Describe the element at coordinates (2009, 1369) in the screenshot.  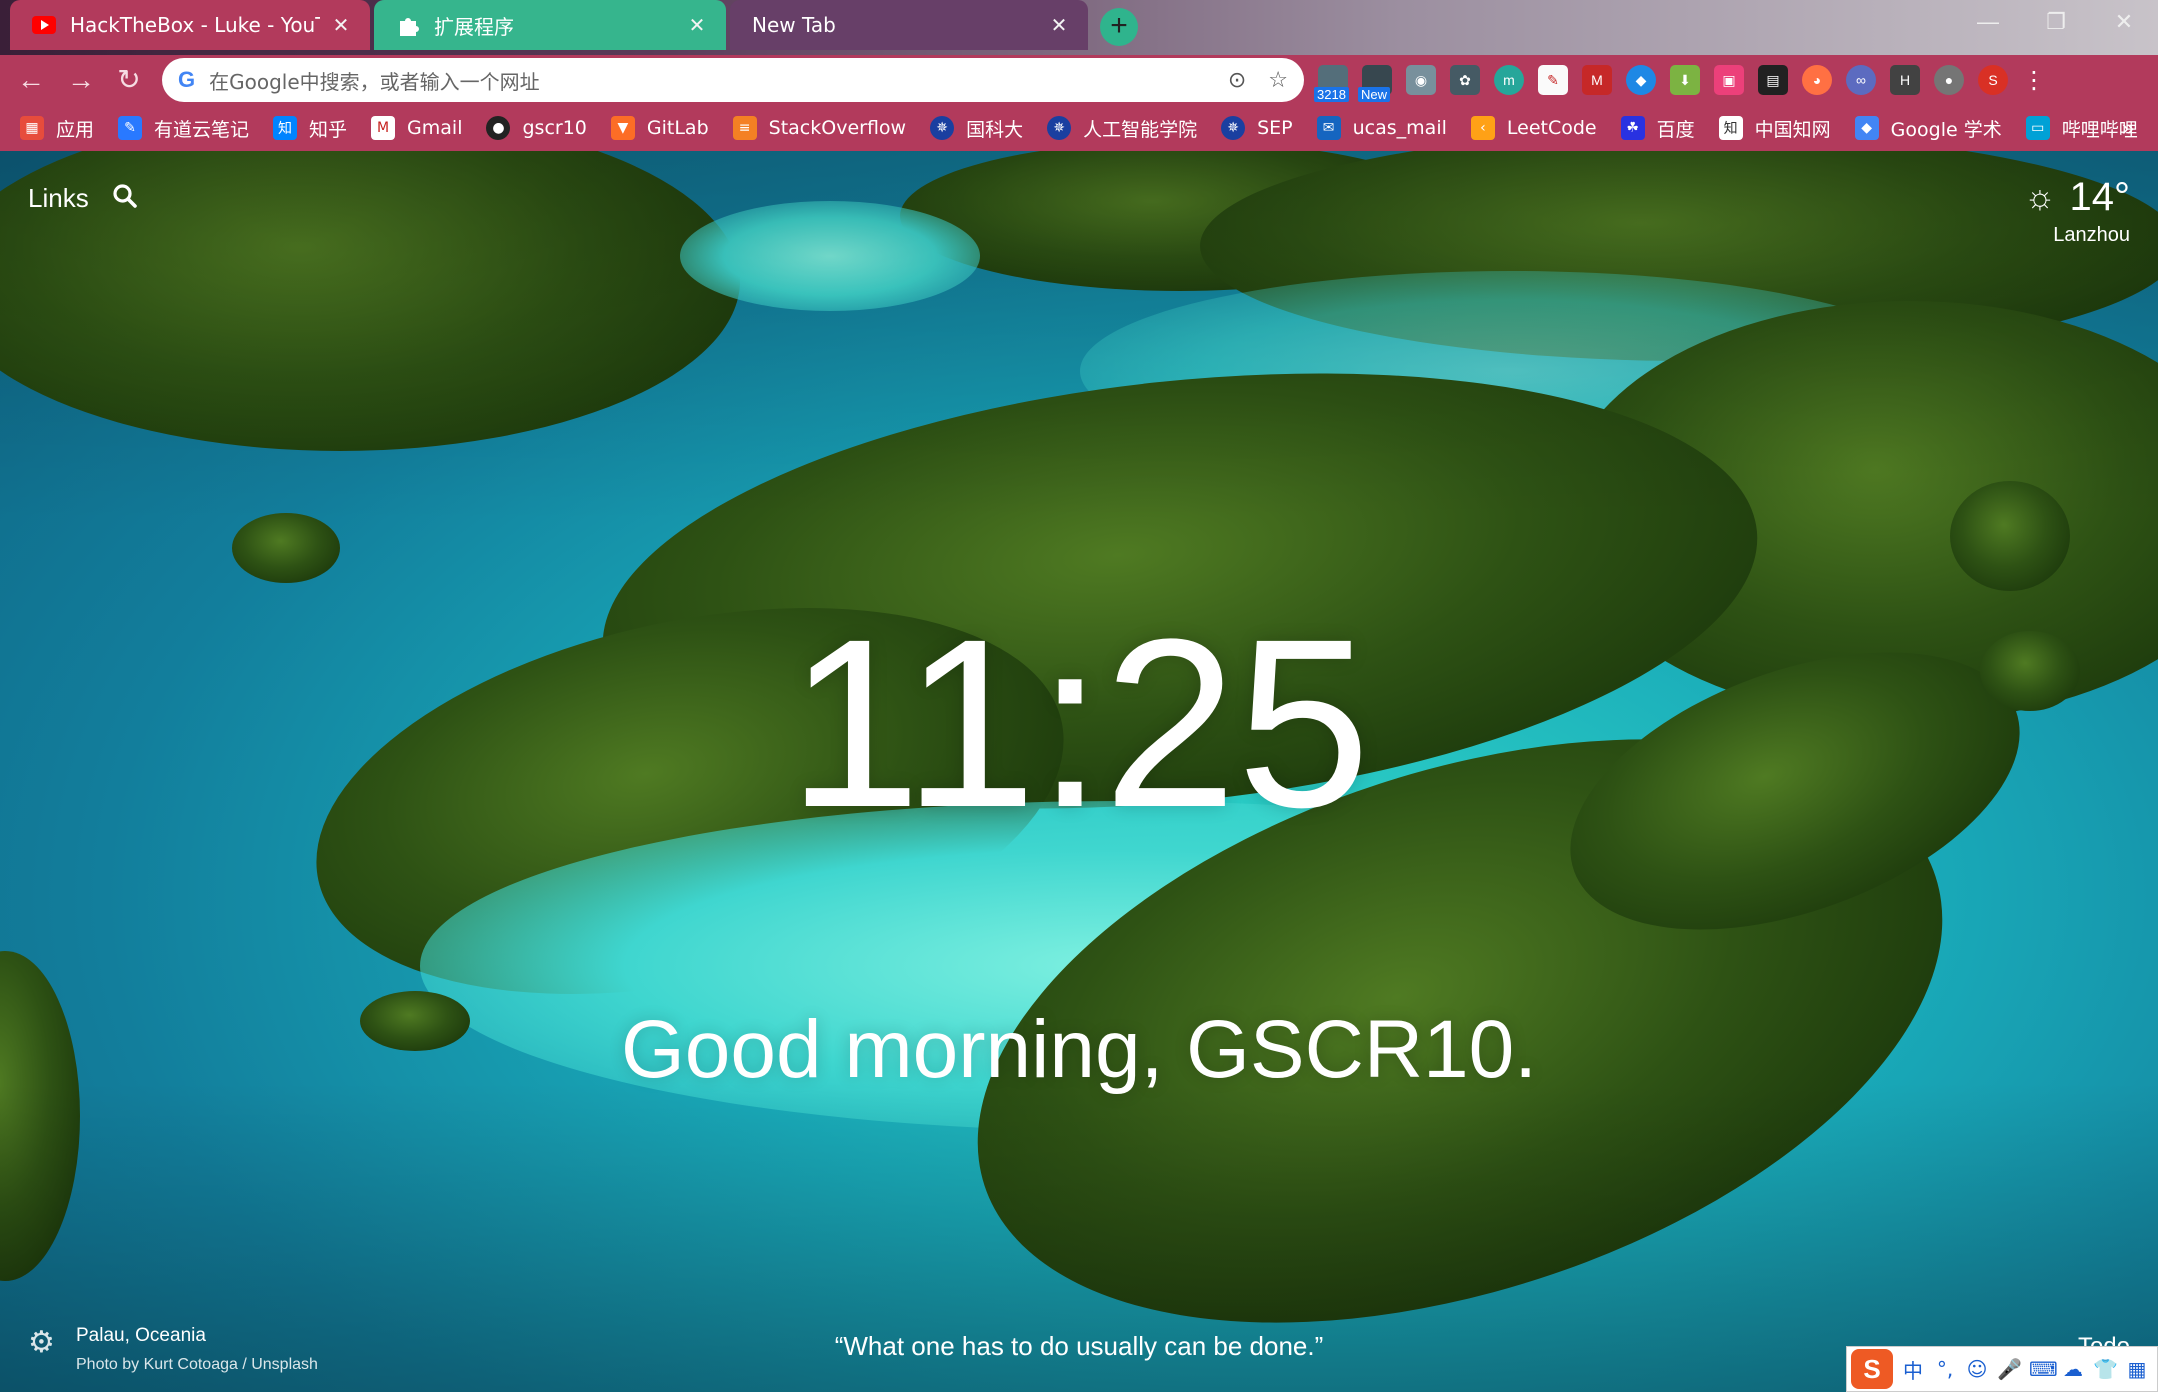
I see `microphone-icon: 🎤` at that location.